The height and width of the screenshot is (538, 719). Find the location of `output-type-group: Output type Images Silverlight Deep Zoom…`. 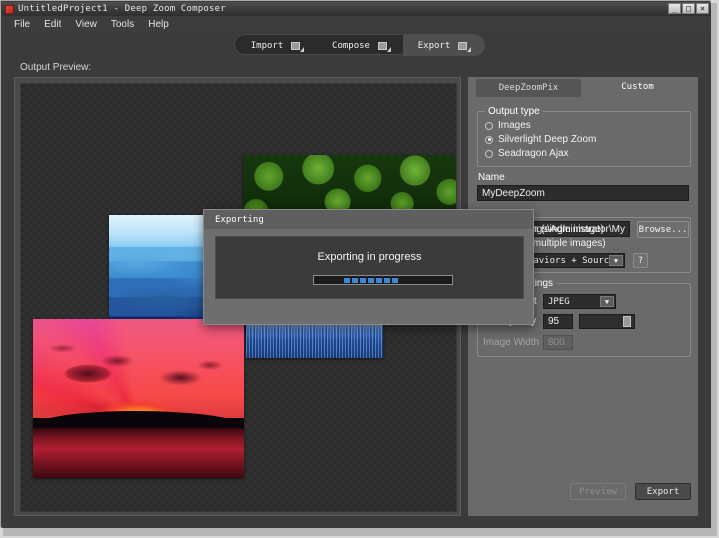

output-type-group: Output type Images Silverlight Deep Zoom… is located at coordinates (584, 136).